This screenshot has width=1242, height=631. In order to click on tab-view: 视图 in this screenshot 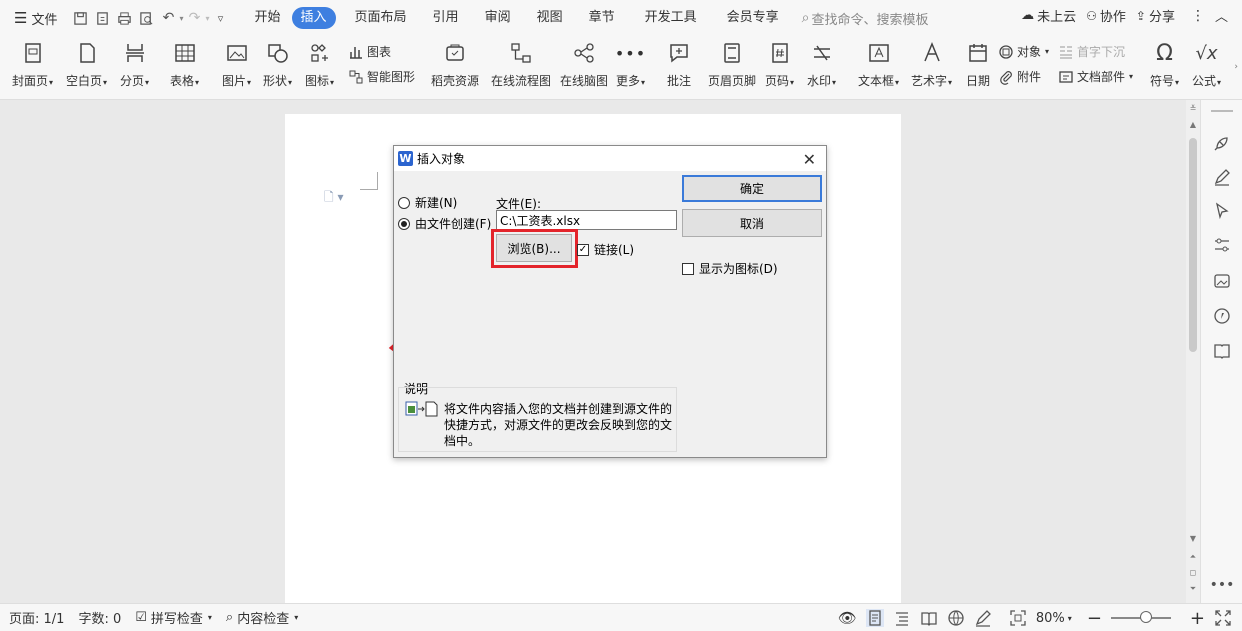, I will do `click(550, 18)`.